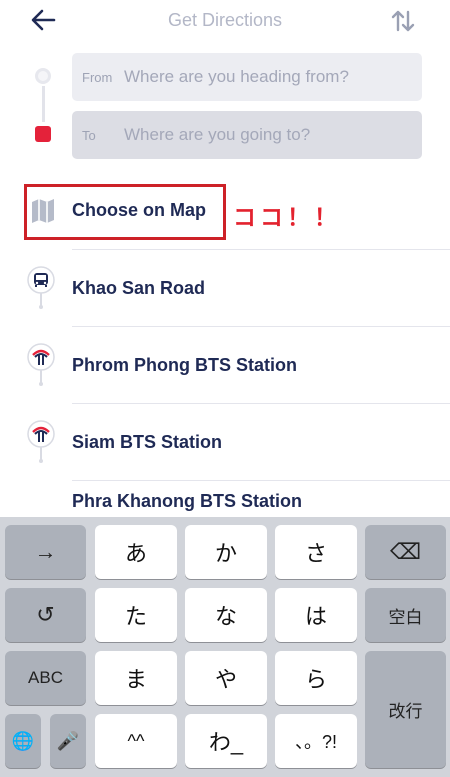 This screenshot has width=450, height=777. I want to click on kana-key: ま, so click(136, 678).